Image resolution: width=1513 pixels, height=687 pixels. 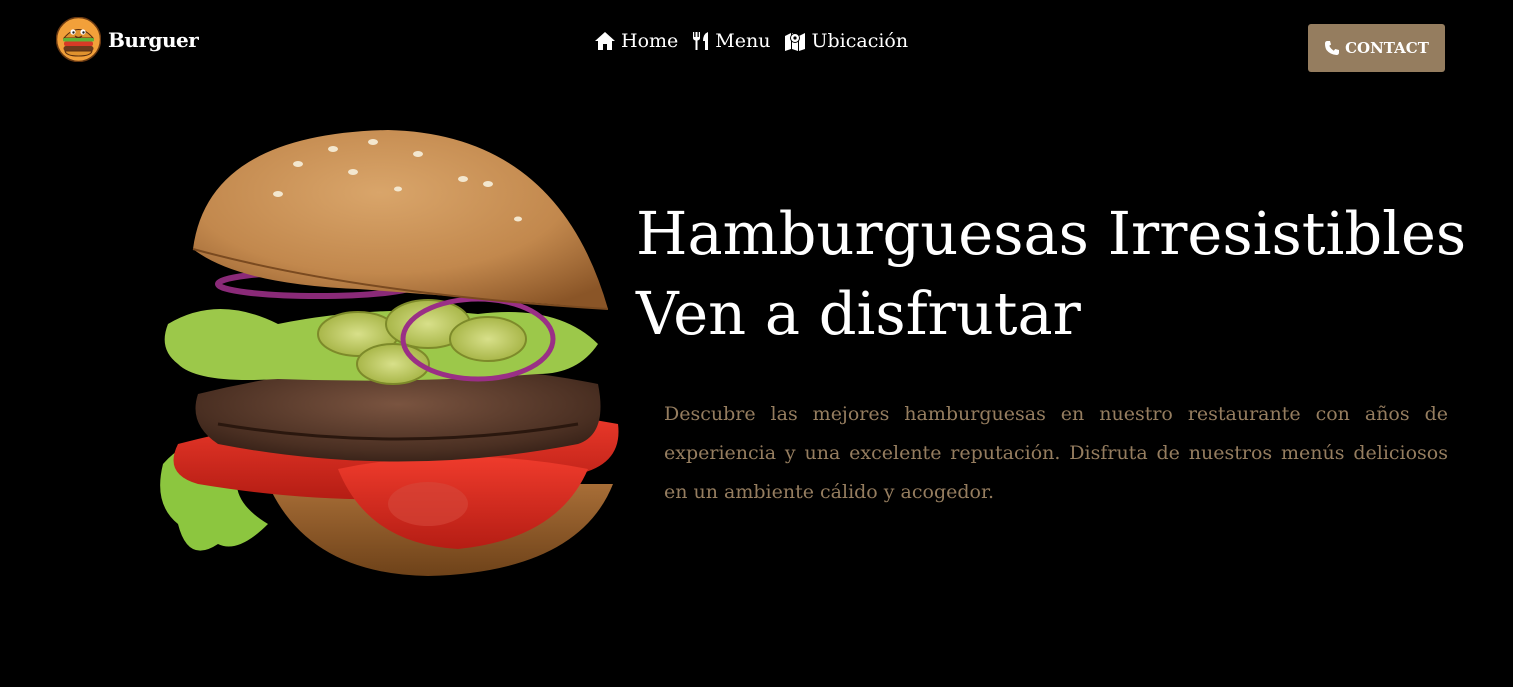 I want to click on nav-item-label: Home, so click(x=650, y=41).